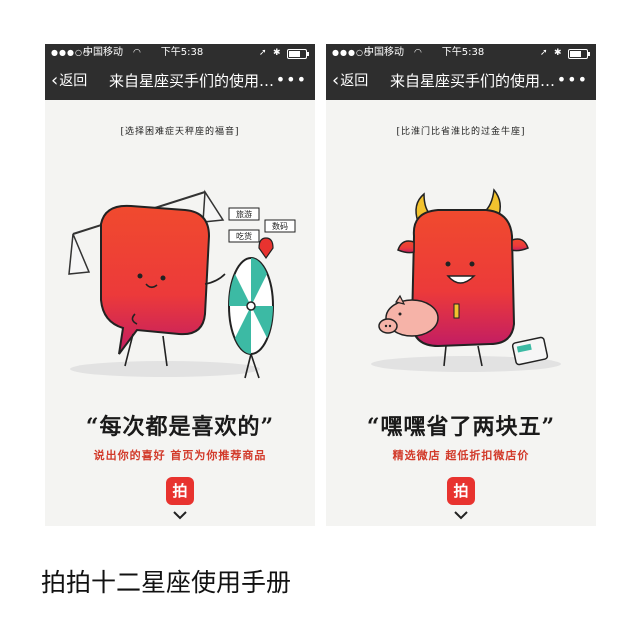 This screenshot has width=640, height=636. I want to click on quote-headline: “每次都是喜欢的”, so click(180, 427).